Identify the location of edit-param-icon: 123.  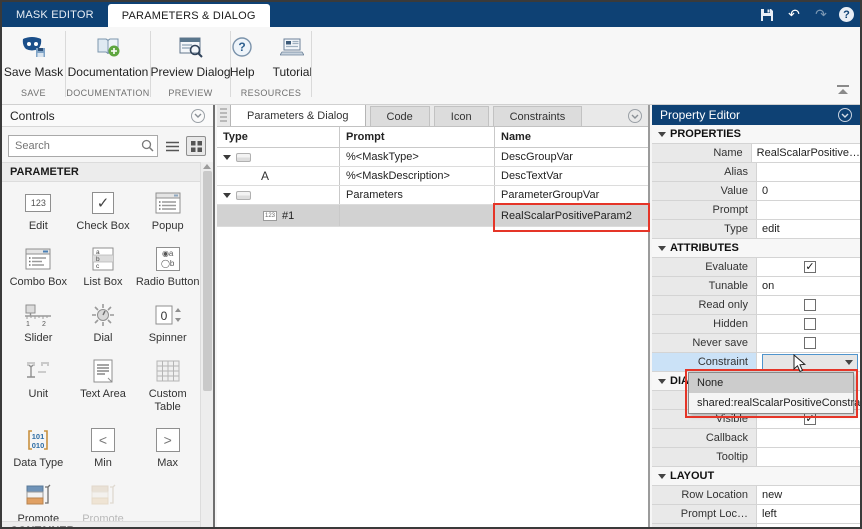
(270, 215).